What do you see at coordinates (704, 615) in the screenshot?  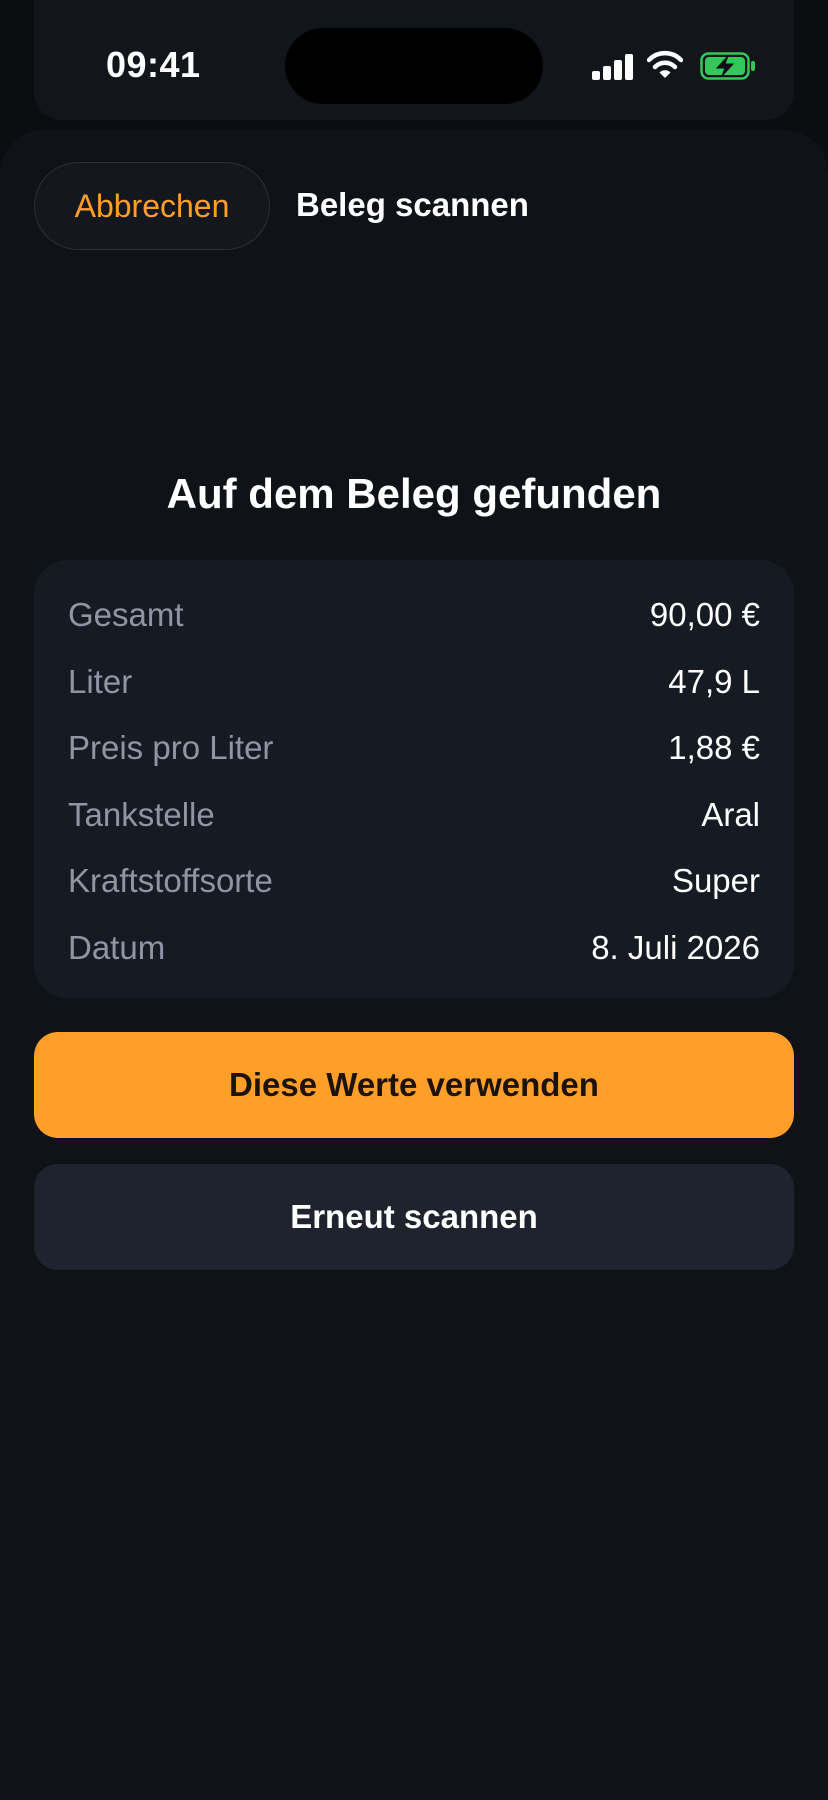 I see `result-value: 90,00 €` at bounding box center [704, 615].